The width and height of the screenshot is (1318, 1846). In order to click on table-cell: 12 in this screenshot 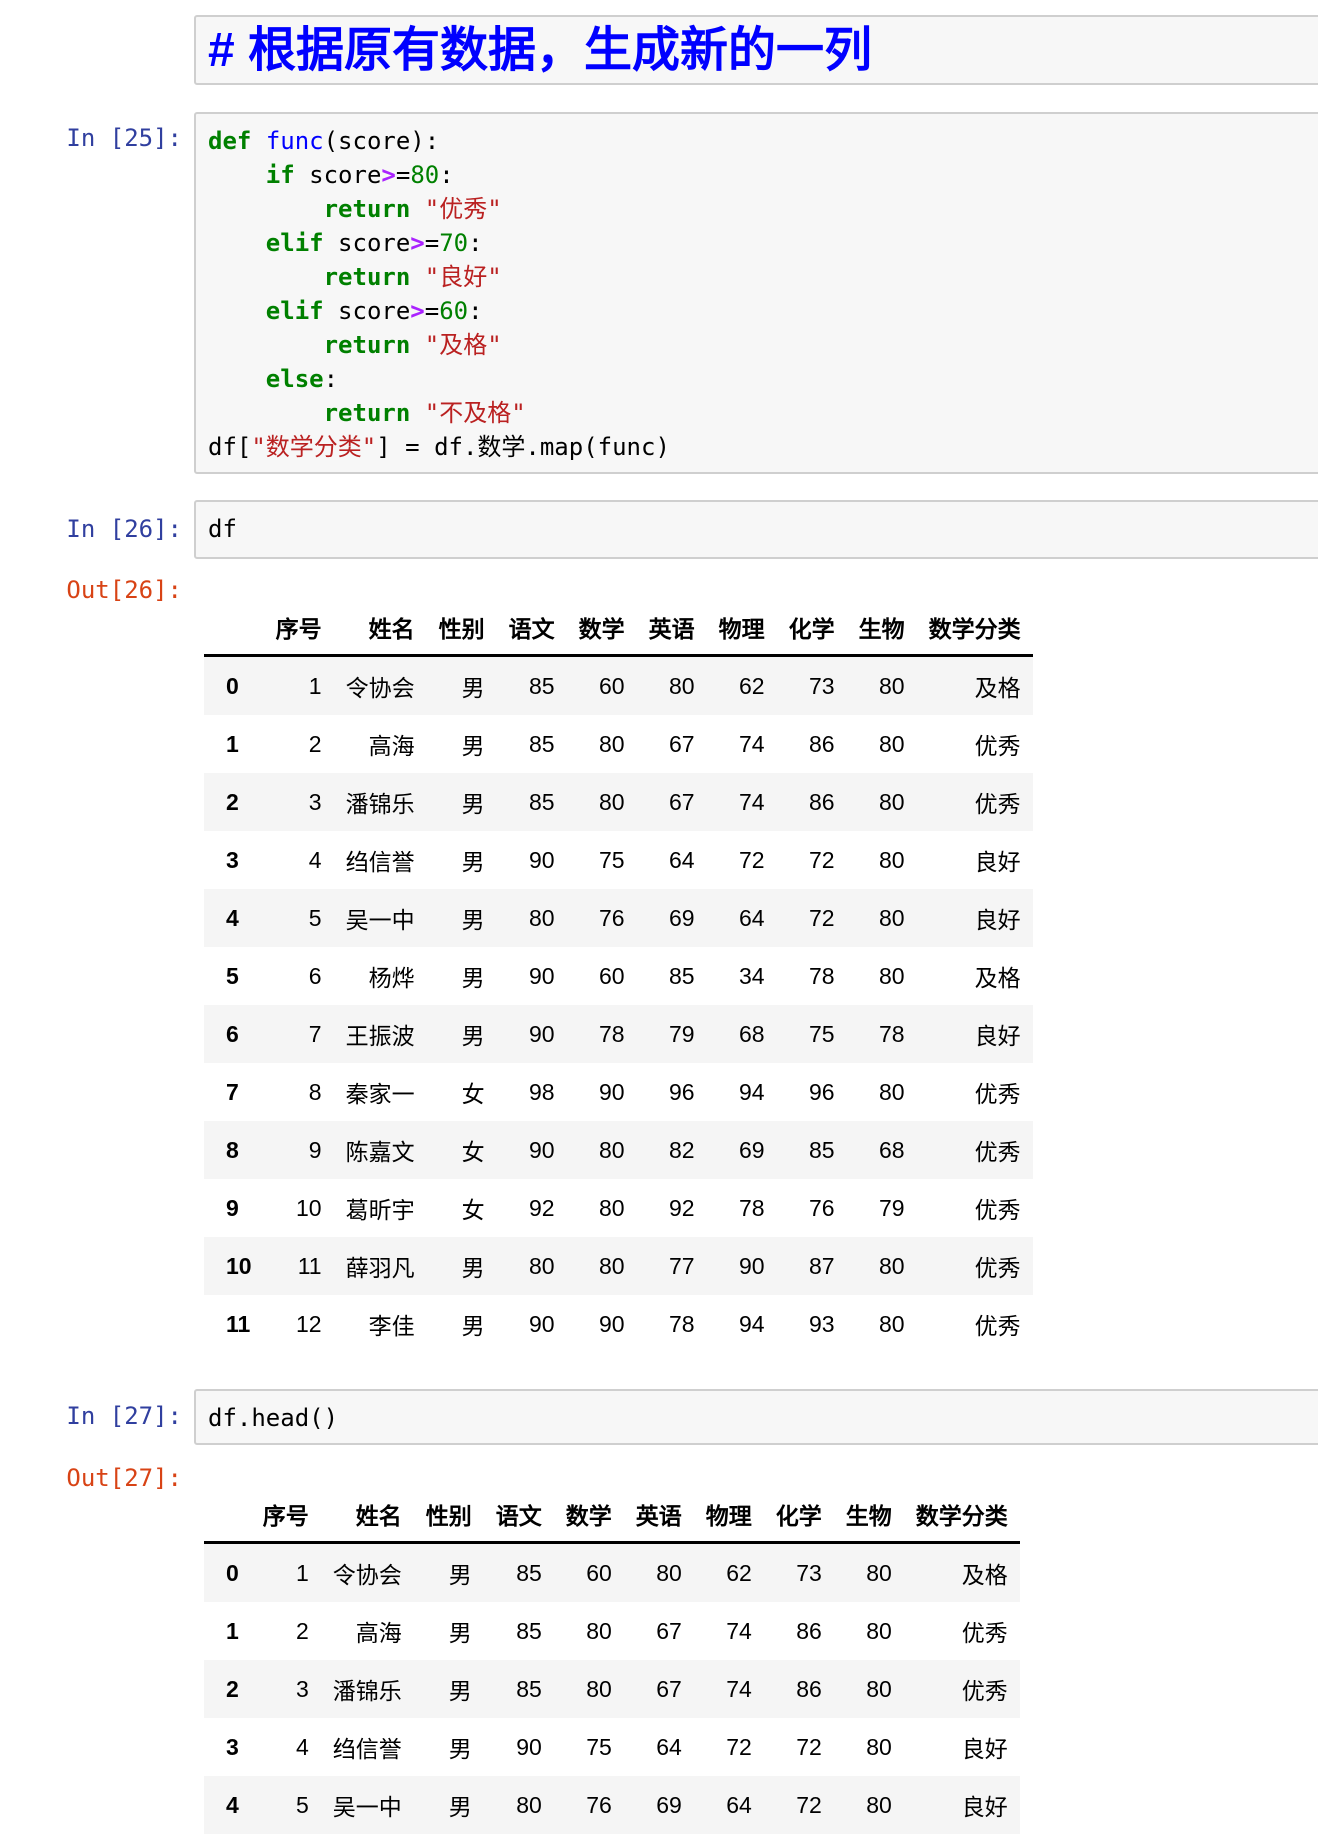, I will do `click(309, 1323)`.